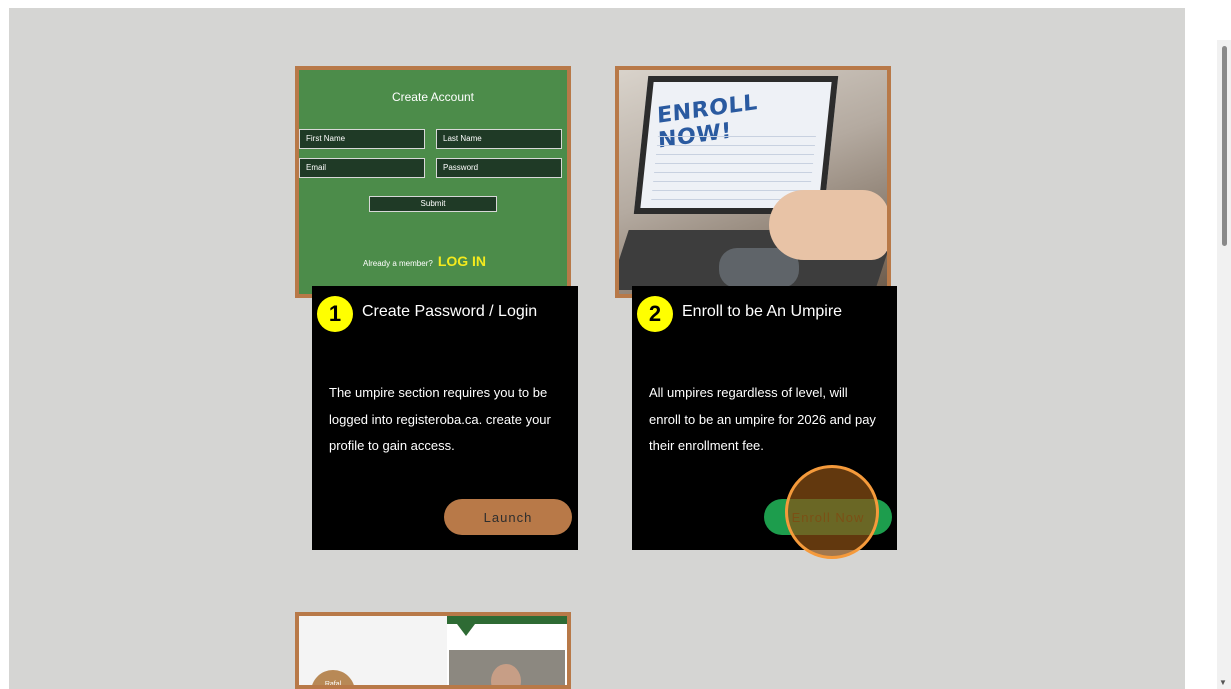  Describe the element at coordinates (335, 314) in the screenshot. I see `step-1-badge: 1` at that location.